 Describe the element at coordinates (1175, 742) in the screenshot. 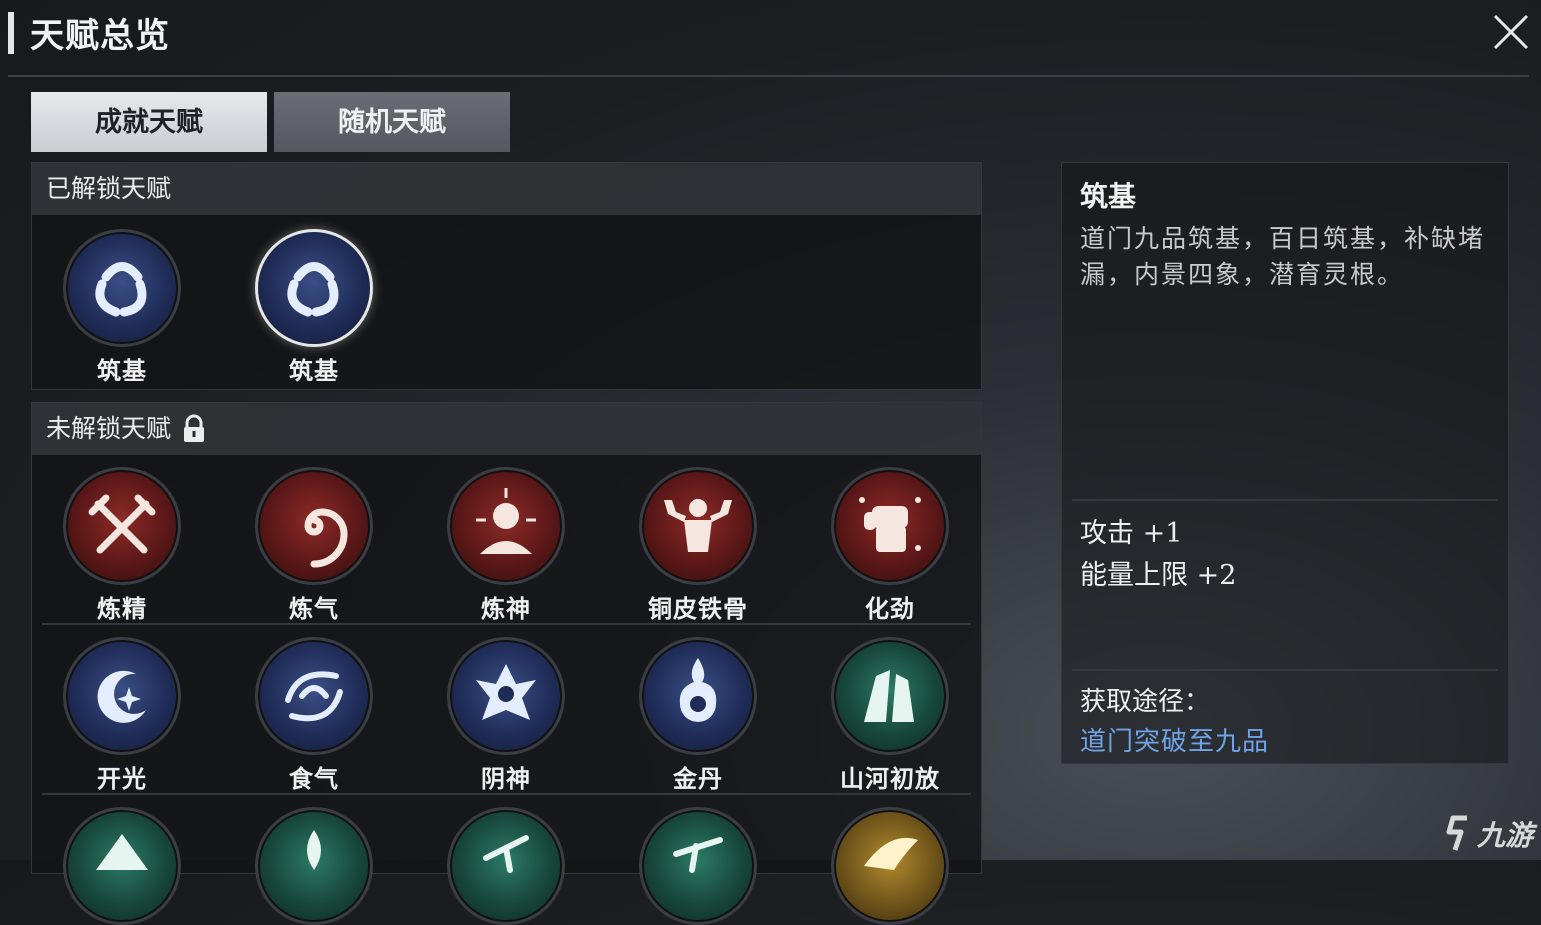

I see `obtain-method-value: 道门突破至九品` at that location.